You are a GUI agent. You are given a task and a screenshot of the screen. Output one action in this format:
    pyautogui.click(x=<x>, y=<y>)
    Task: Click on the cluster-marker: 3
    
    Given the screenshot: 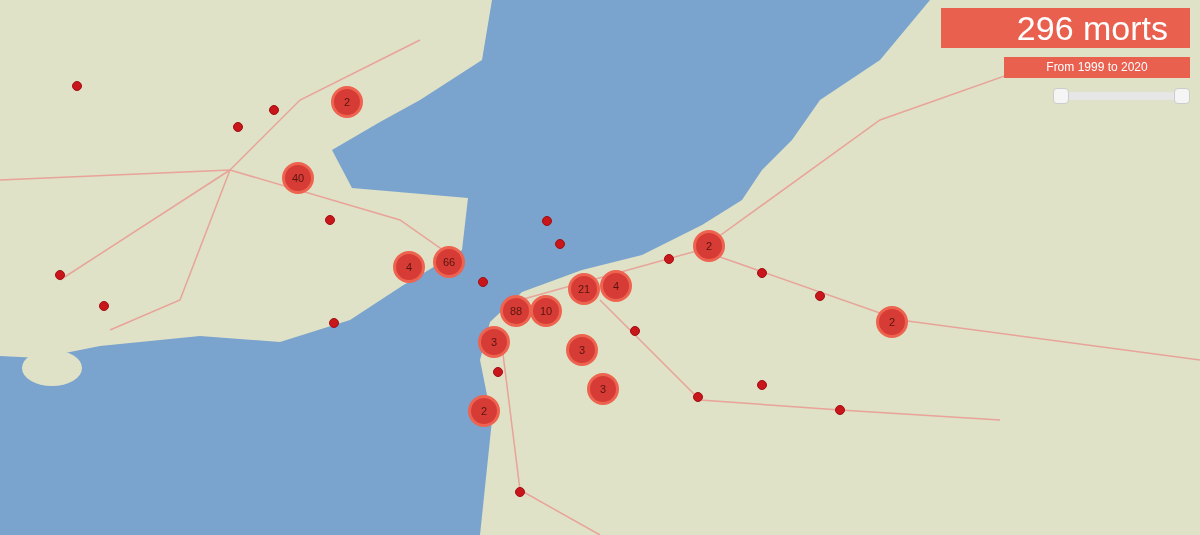 What is the action you would take?
    pyautogui.click(x=494, y=342)
    